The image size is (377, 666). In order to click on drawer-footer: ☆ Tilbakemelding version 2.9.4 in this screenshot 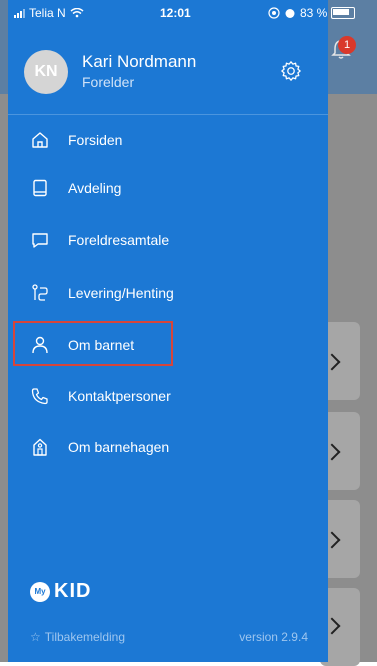, I will do `click(168, 638)`.